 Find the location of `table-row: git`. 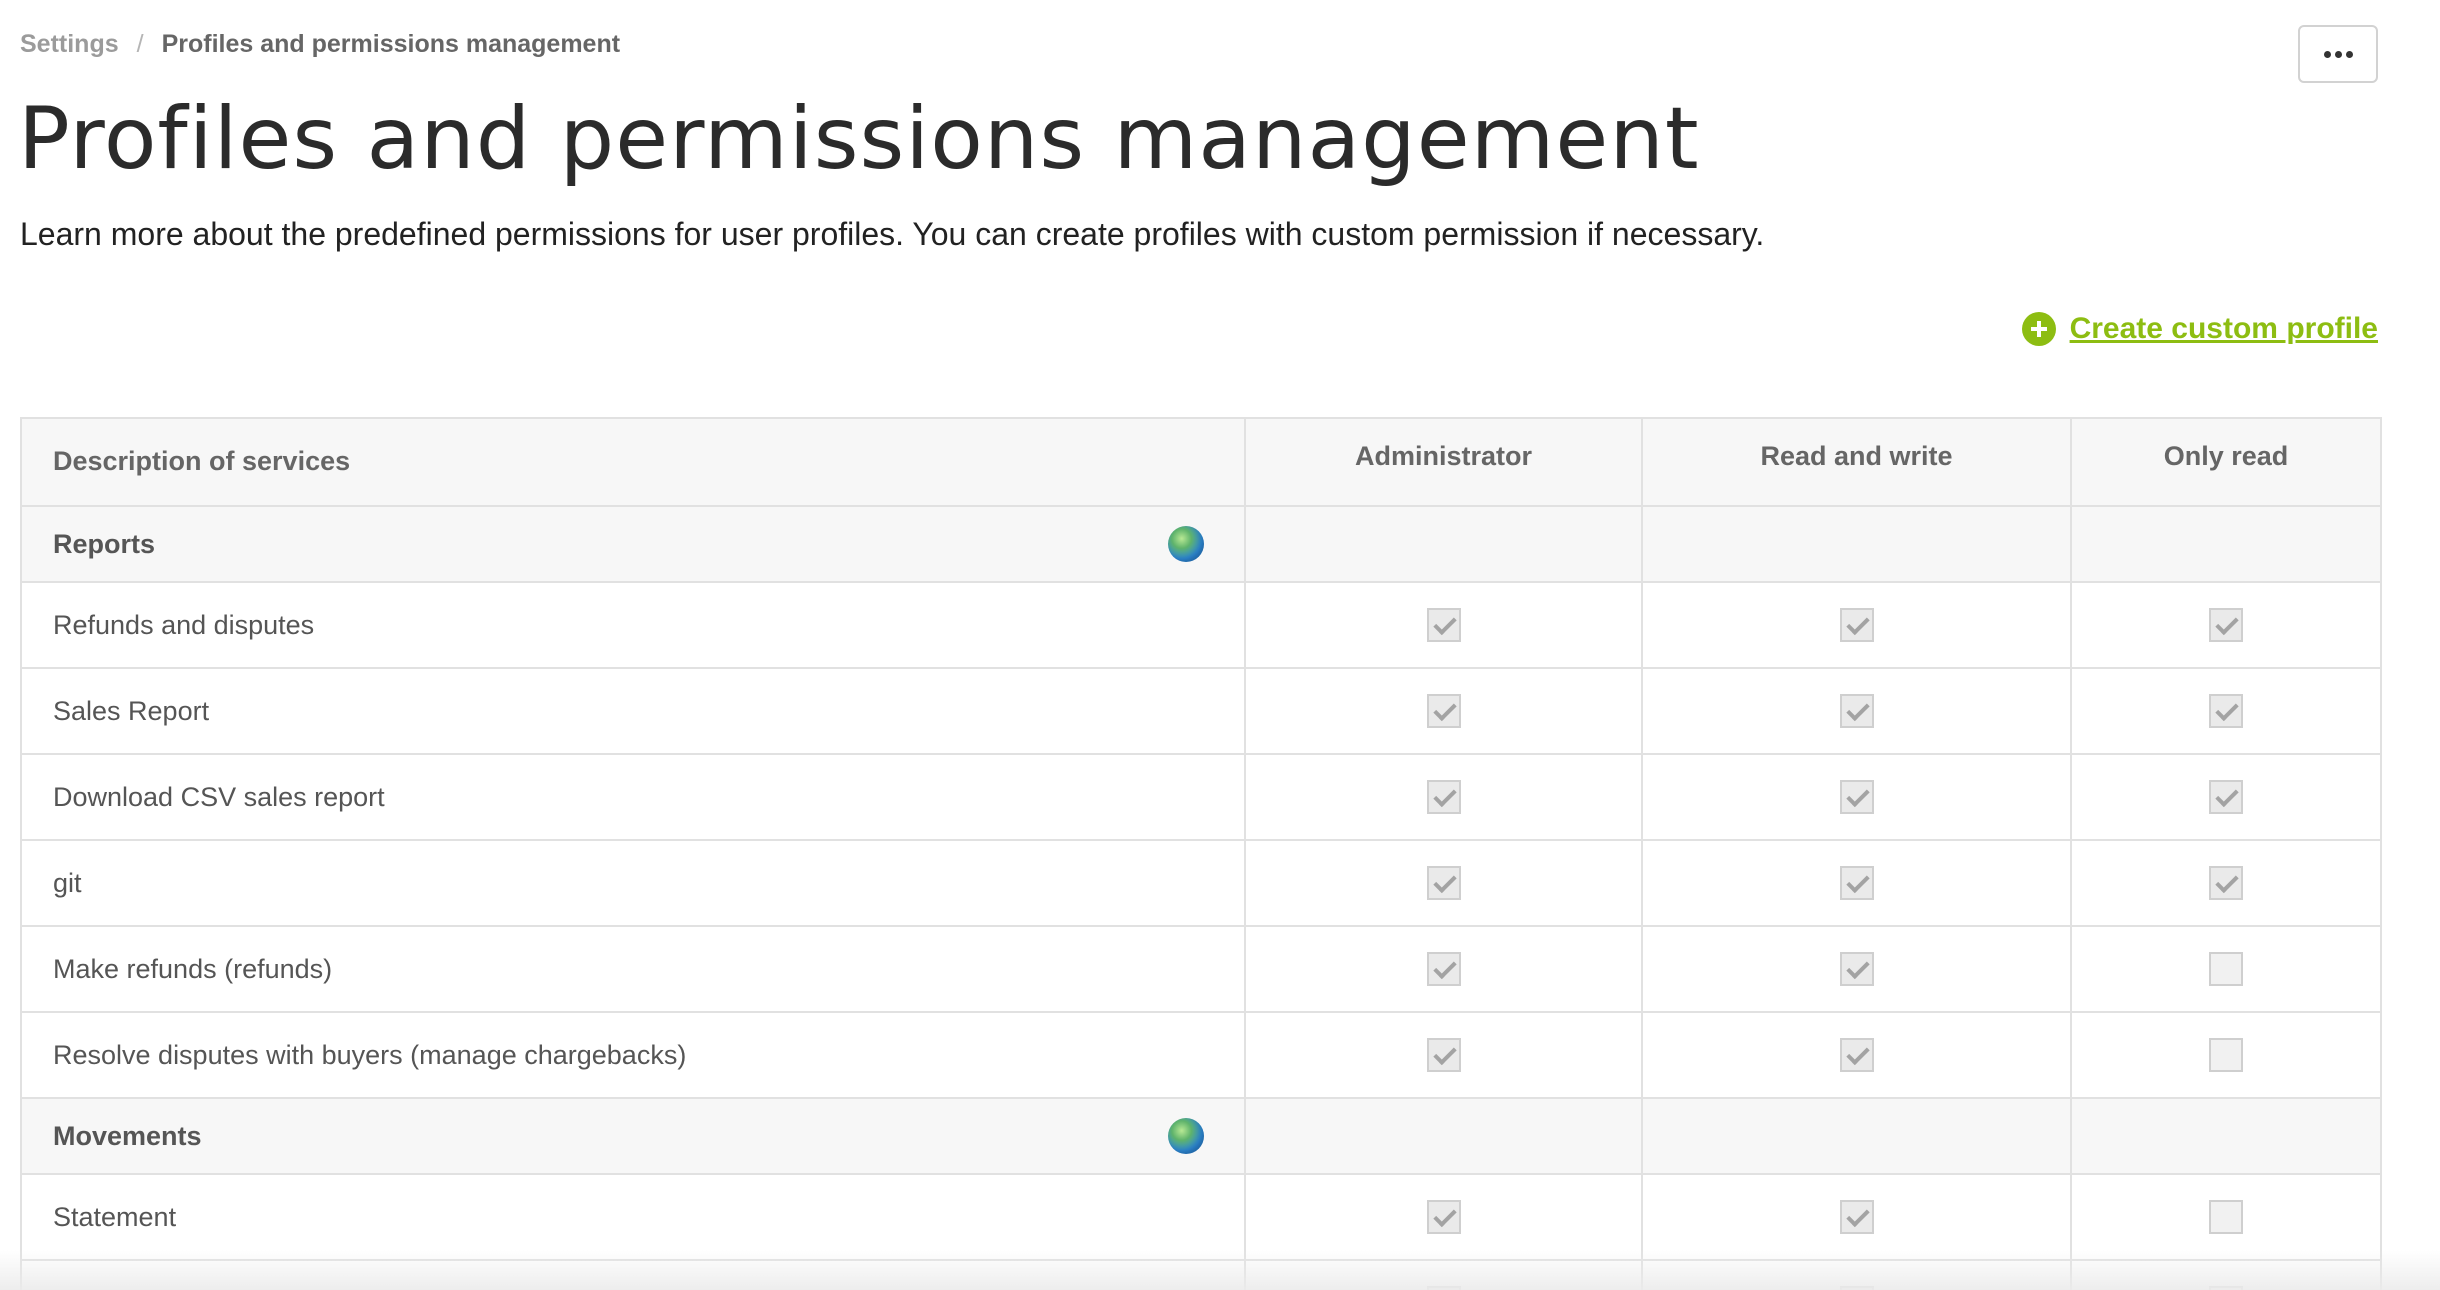

table-row: git is located at coordinates (1201, 883).